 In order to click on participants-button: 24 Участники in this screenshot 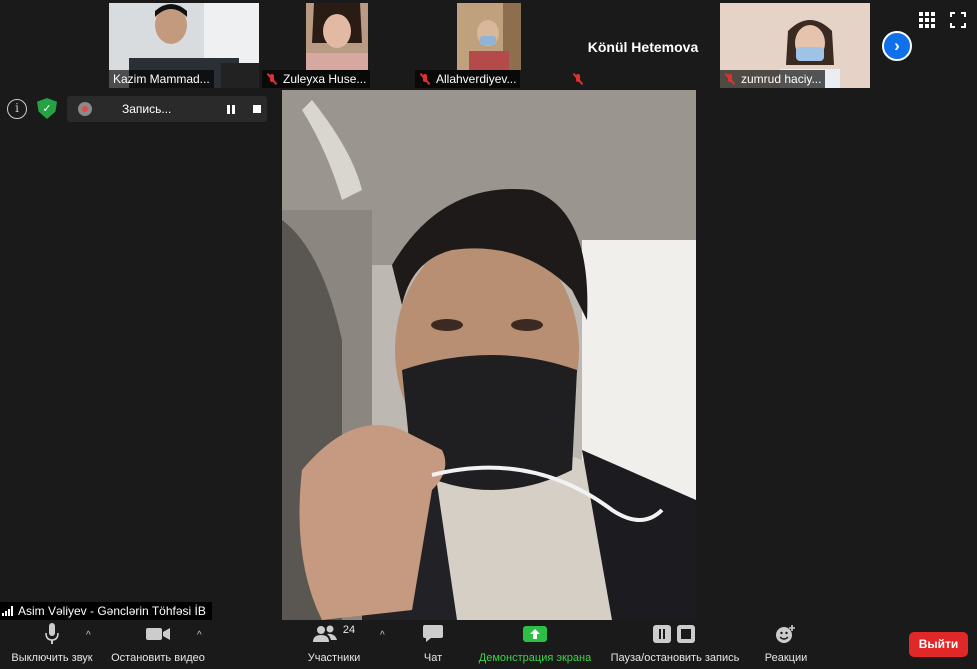, I will do `click(334, 644)`.